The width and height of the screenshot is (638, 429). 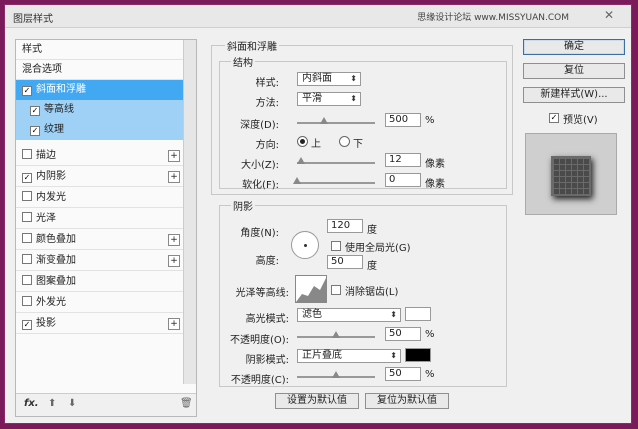 I want to click on global-light-label: 使用全局光(G), so click(x=378, y=248).